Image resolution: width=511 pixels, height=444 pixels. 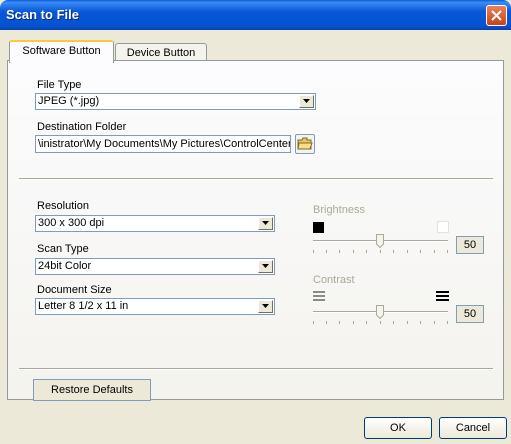 What do you see at coordinates (334, 280) in the screenshot?
I see `contrast-label: Contrast` at bounding box center [334, 280].